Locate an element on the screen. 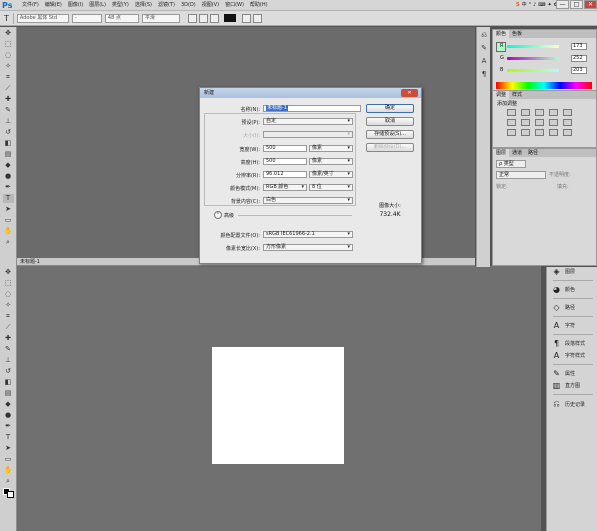  menu-item: 图像(I) is located at coordinates (75, 5).